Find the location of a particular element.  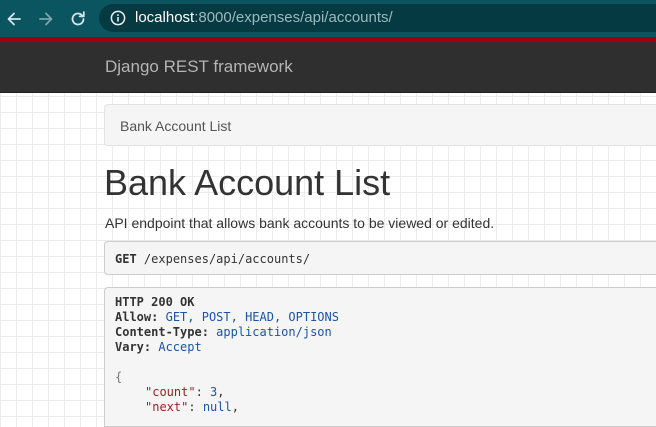

response-header-content-type: Content-Type: application/json is located at coordinates (223, 332).